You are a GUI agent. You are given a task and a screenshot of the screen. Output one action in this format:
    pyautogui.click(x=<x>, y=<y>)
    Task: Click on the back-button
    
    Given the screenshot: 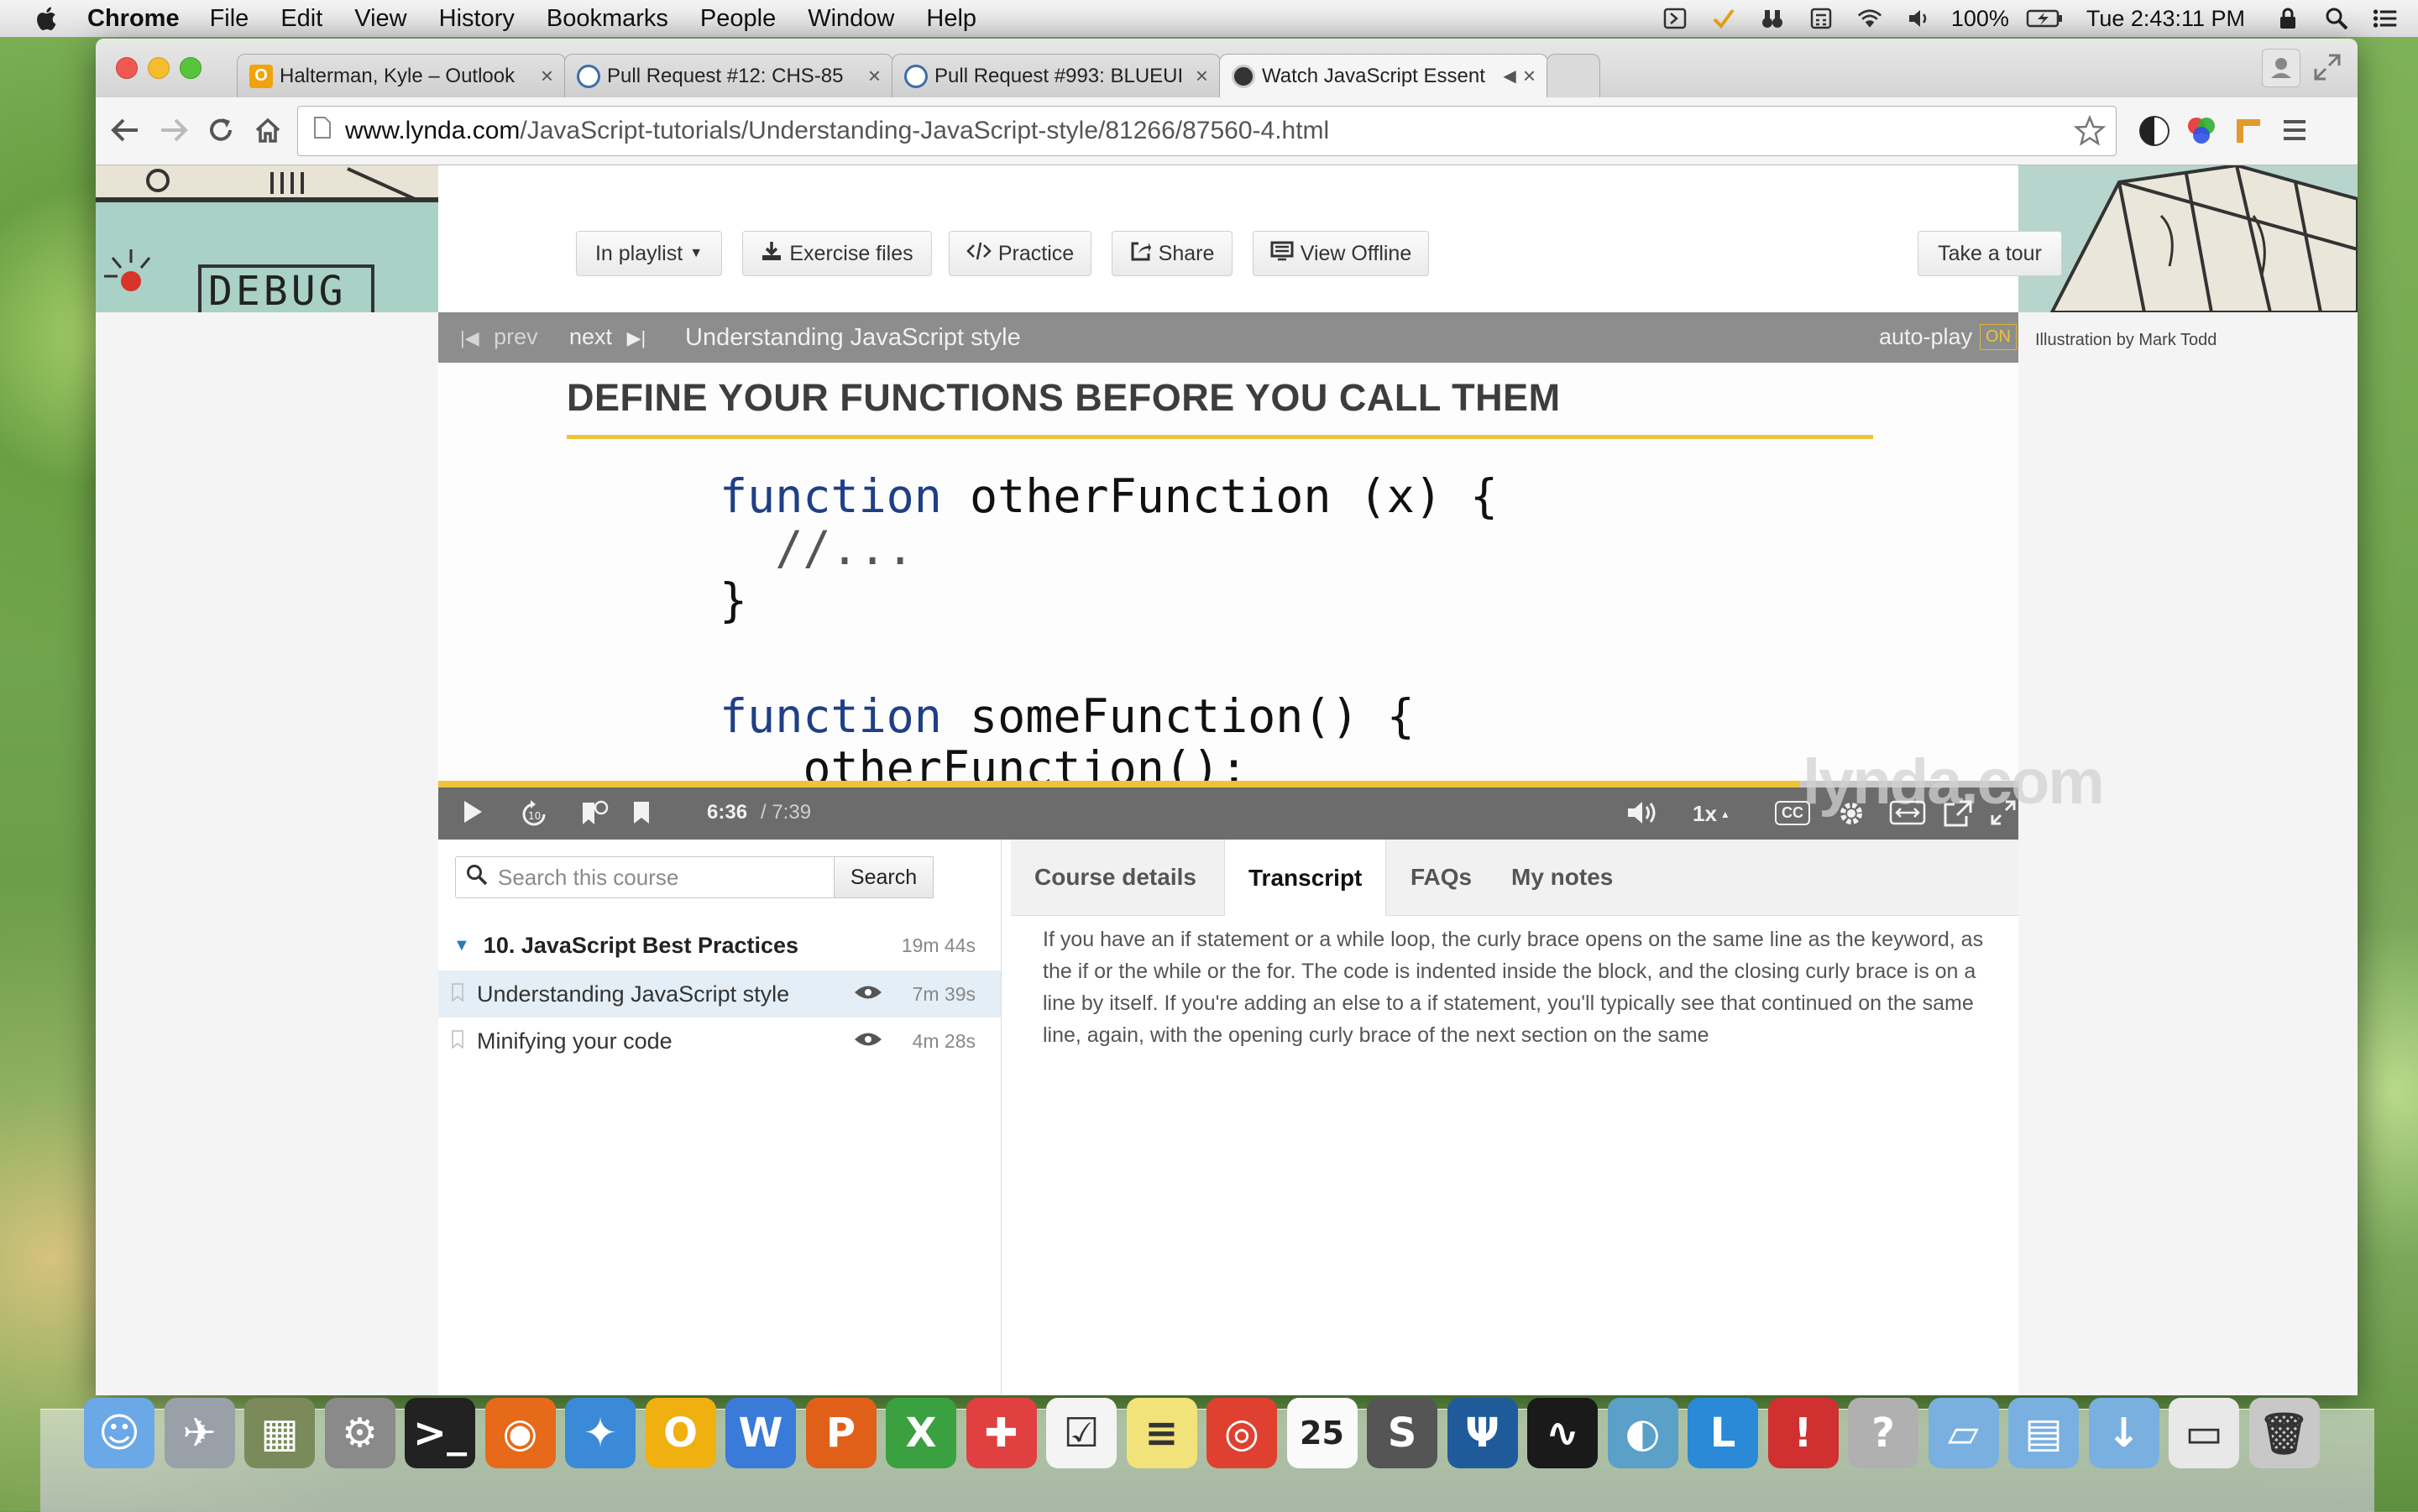 What is the action you would take?
    pyautogui.click(x=125, y=130)
    